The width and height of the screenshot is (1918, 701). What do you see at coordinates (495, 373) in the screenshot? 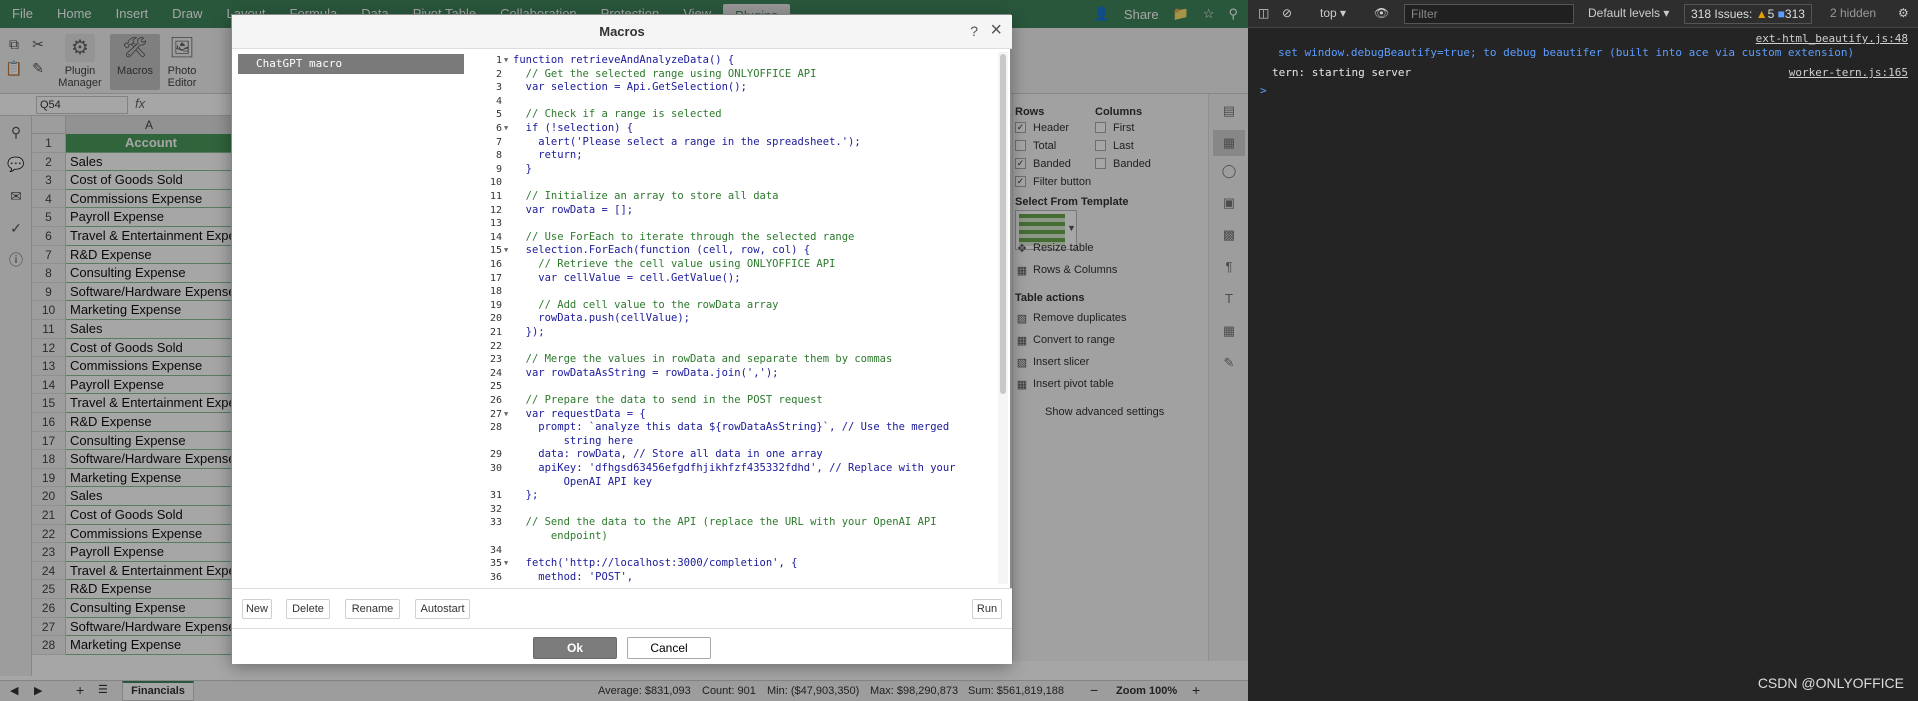
I see `line-number: 24` at bounding box center [495, 373].